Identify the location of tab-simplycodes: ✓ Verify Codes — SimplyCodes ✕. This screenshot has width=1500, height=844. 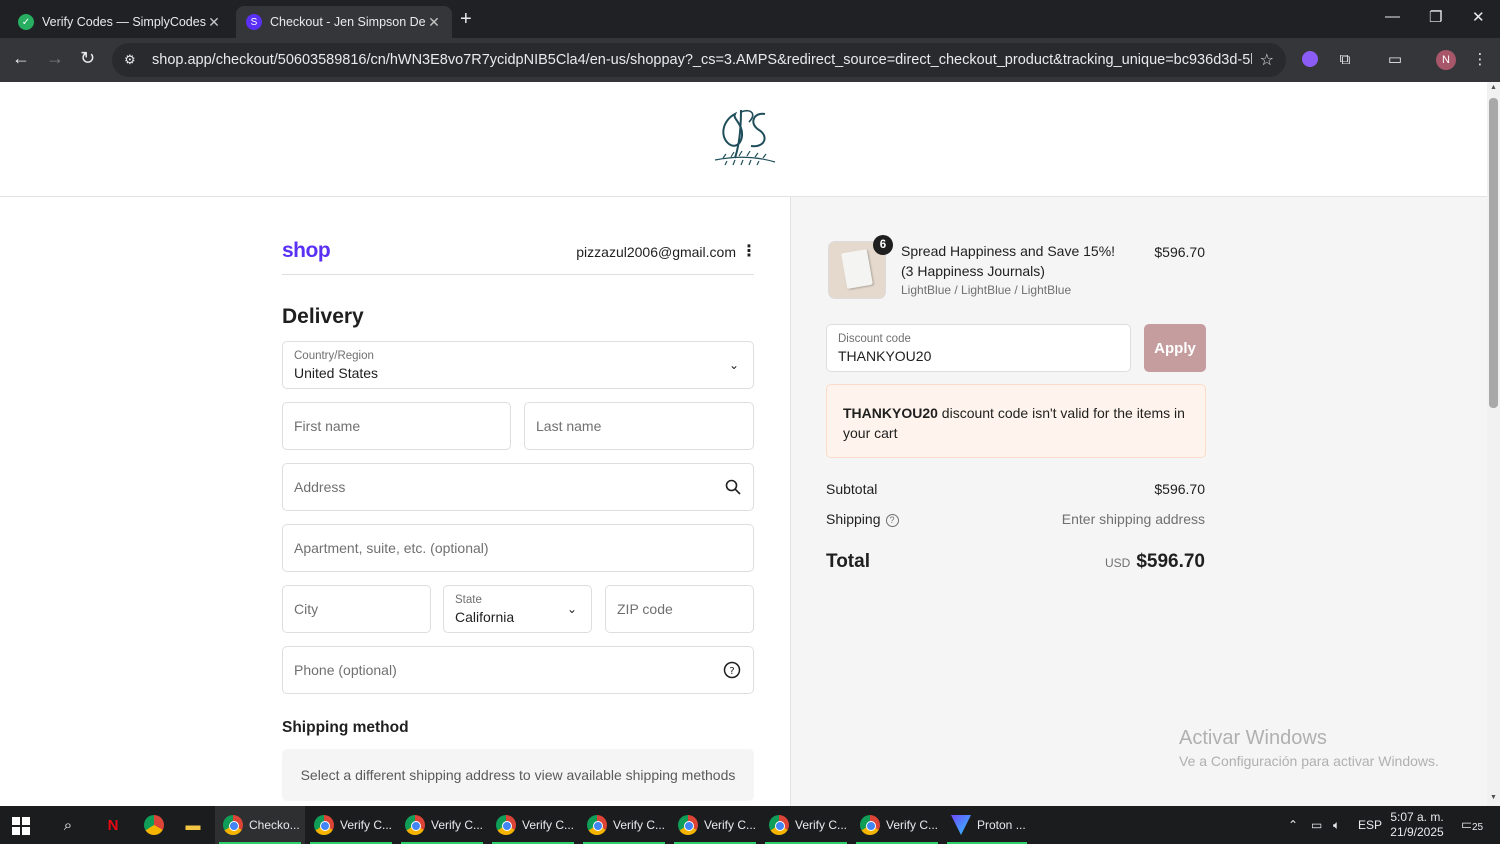
(120, 22).